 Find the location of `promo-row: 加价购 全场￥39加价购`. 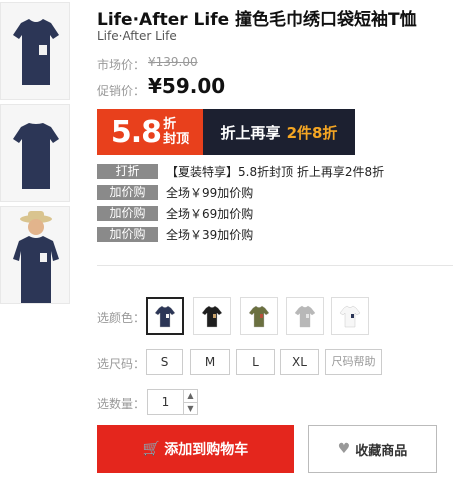

promo-row: 加价购 全场￥39加价购 is located at coordinates (175, 234).